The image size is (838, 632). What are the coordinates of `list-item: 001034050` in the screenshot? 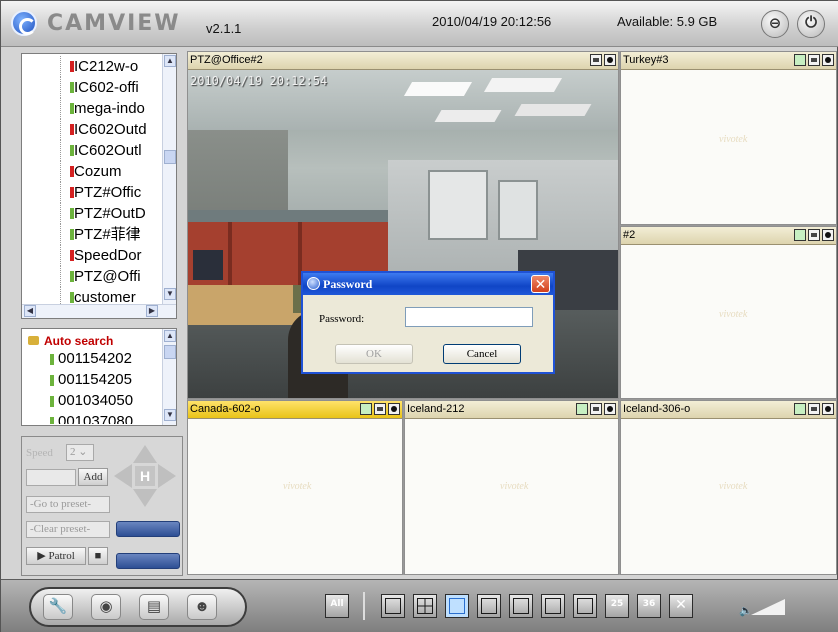 It's located at (87, 401).